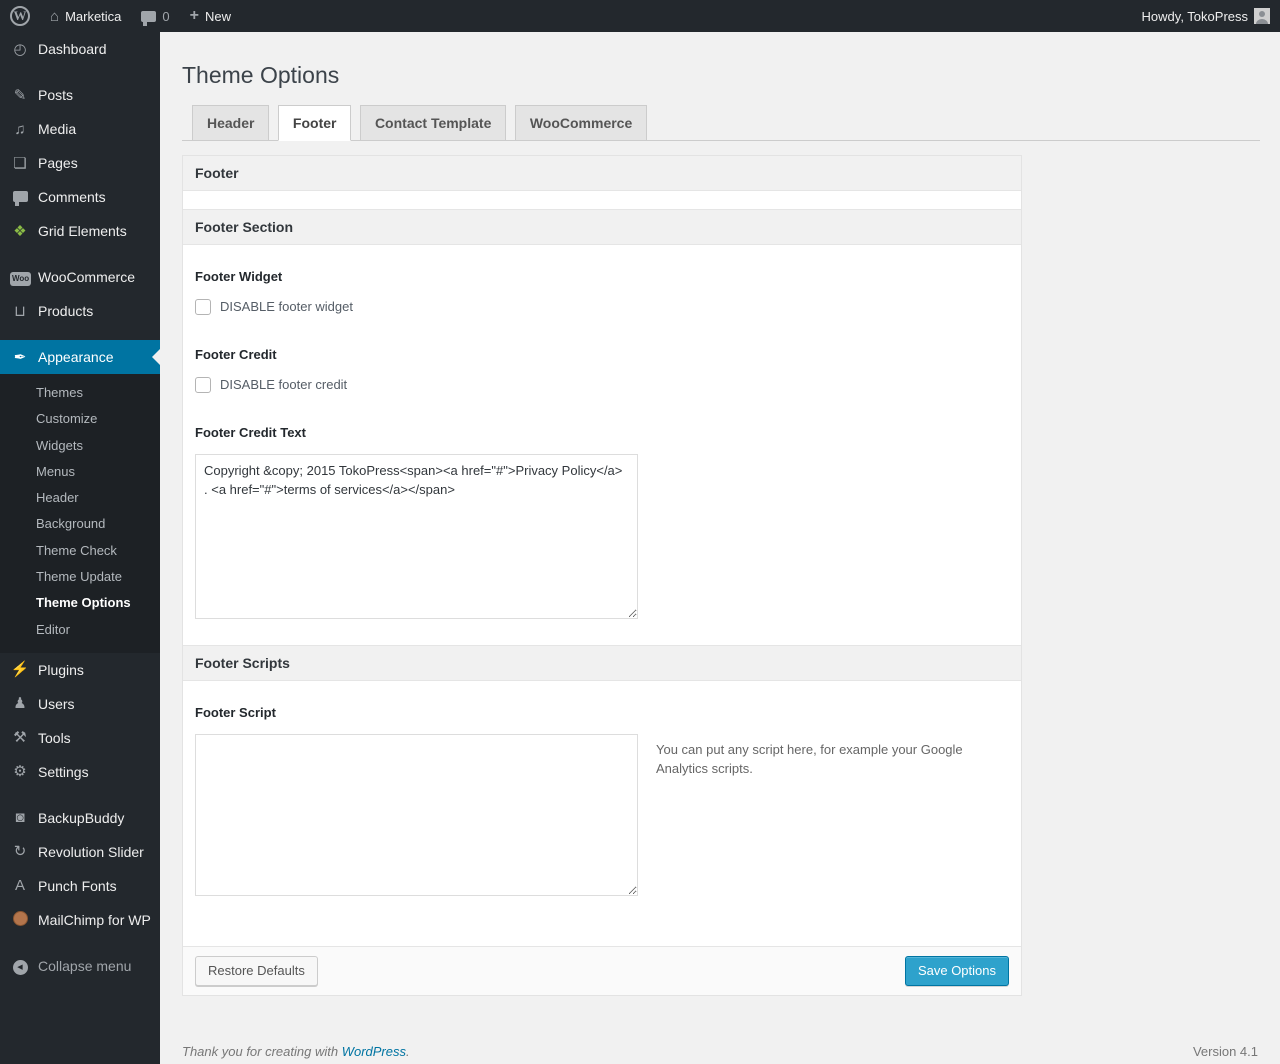 The image size is (1280, 1064). Describe the element at coordinates (56, 703) in the screenshot. I see `sidebar-item-label: Users` at that location.